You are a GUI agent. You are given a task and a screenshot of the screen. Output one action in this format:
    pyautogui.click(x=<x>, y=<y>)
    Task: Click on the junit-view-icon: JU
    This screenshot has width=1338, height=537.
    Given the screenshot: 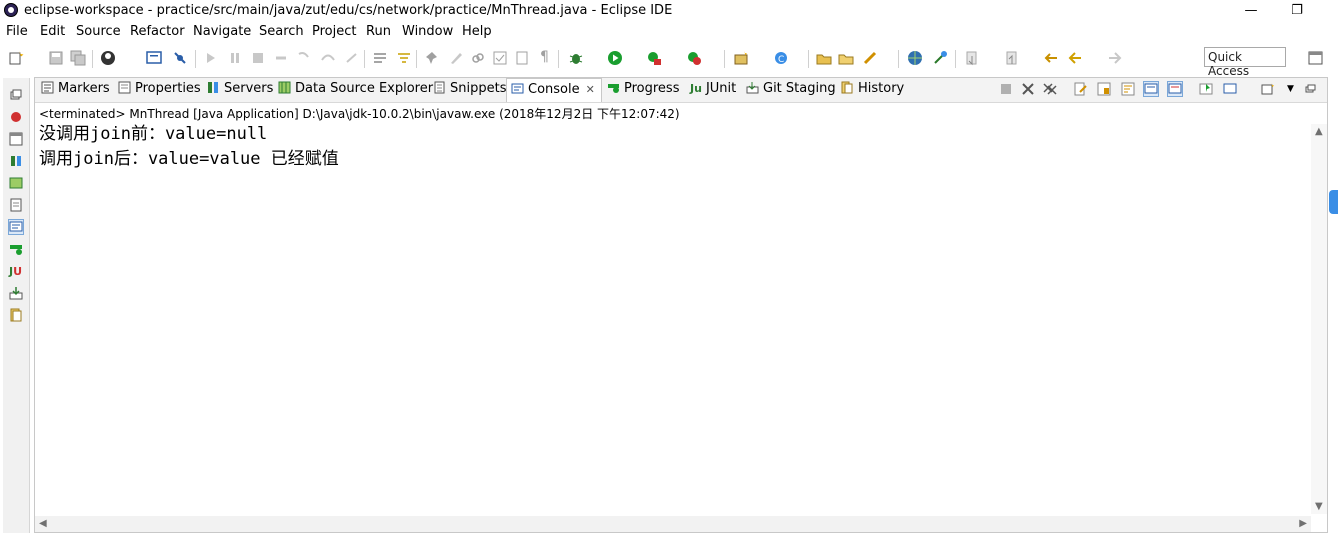 What is the action you would take?
    pyautogui.click(x=17, y=272)
    